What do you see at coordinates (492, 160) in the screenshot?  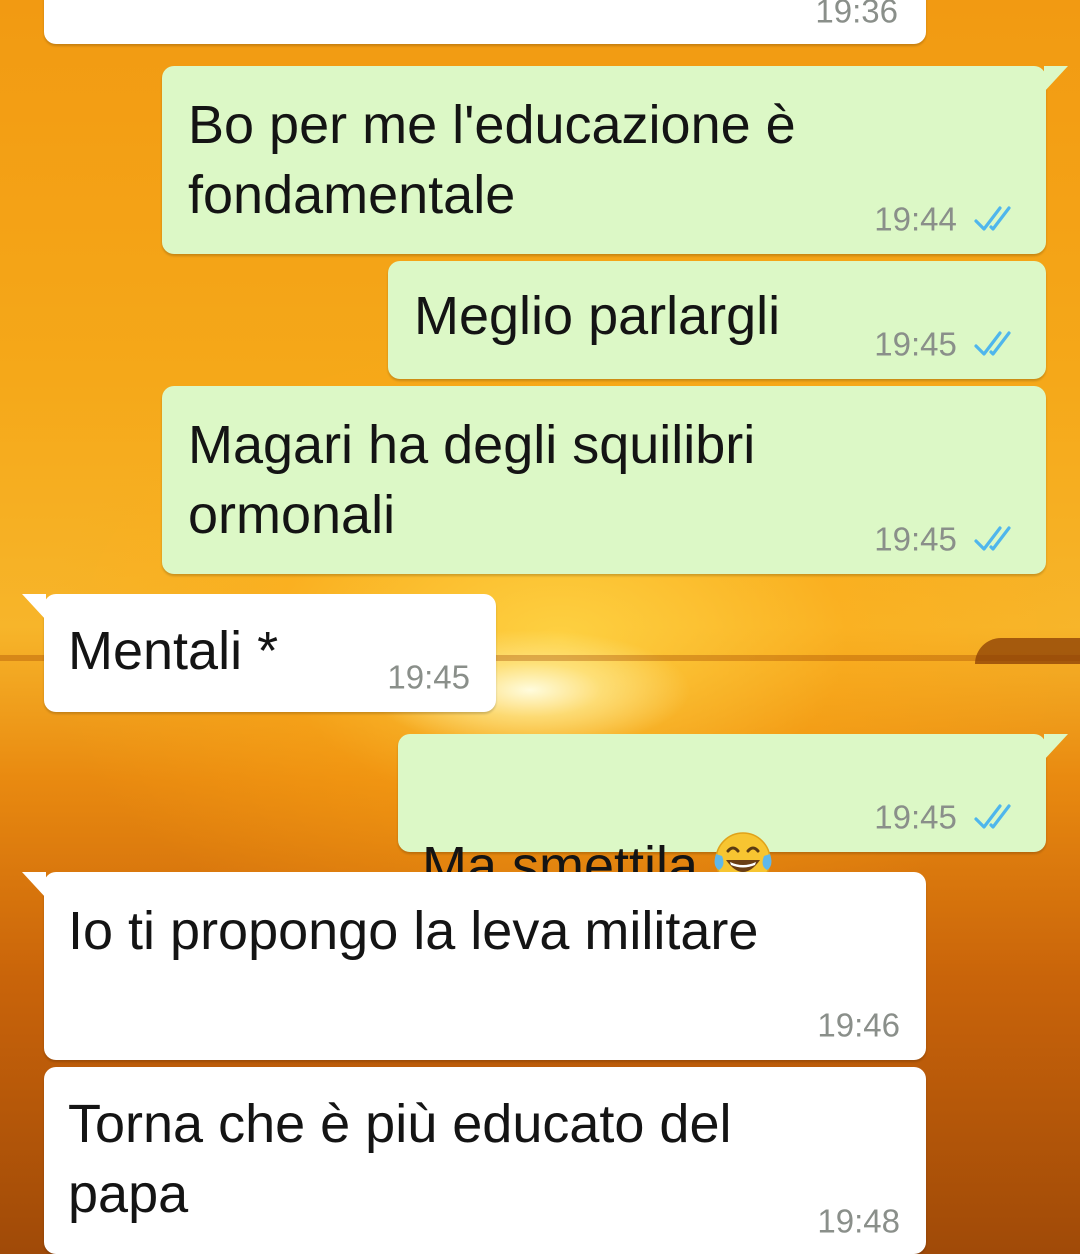 I see `message-text: Bo per me l'educazione è fondamentale` at bounding box center [492, 160].